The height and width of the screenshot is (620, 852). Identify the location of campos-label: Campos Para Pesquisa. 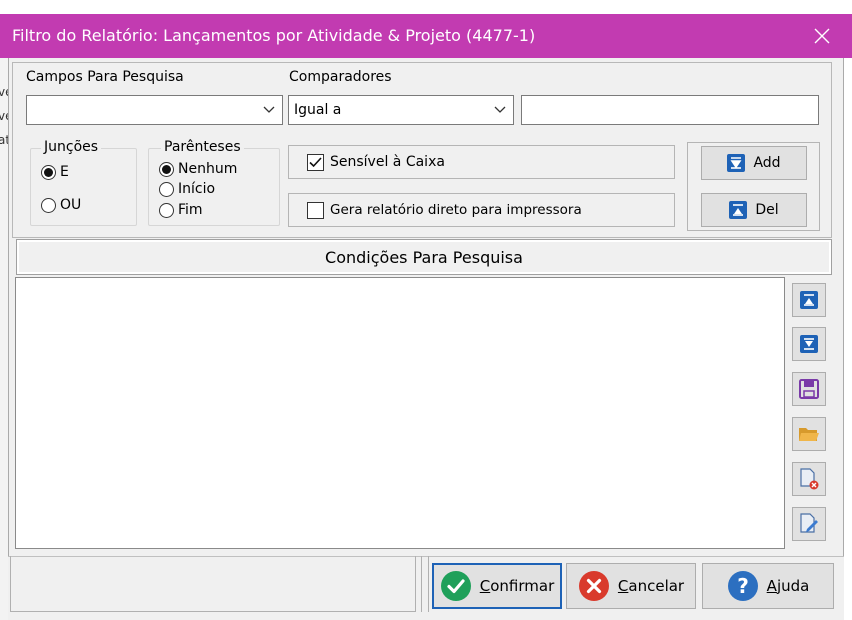
(105, 77).